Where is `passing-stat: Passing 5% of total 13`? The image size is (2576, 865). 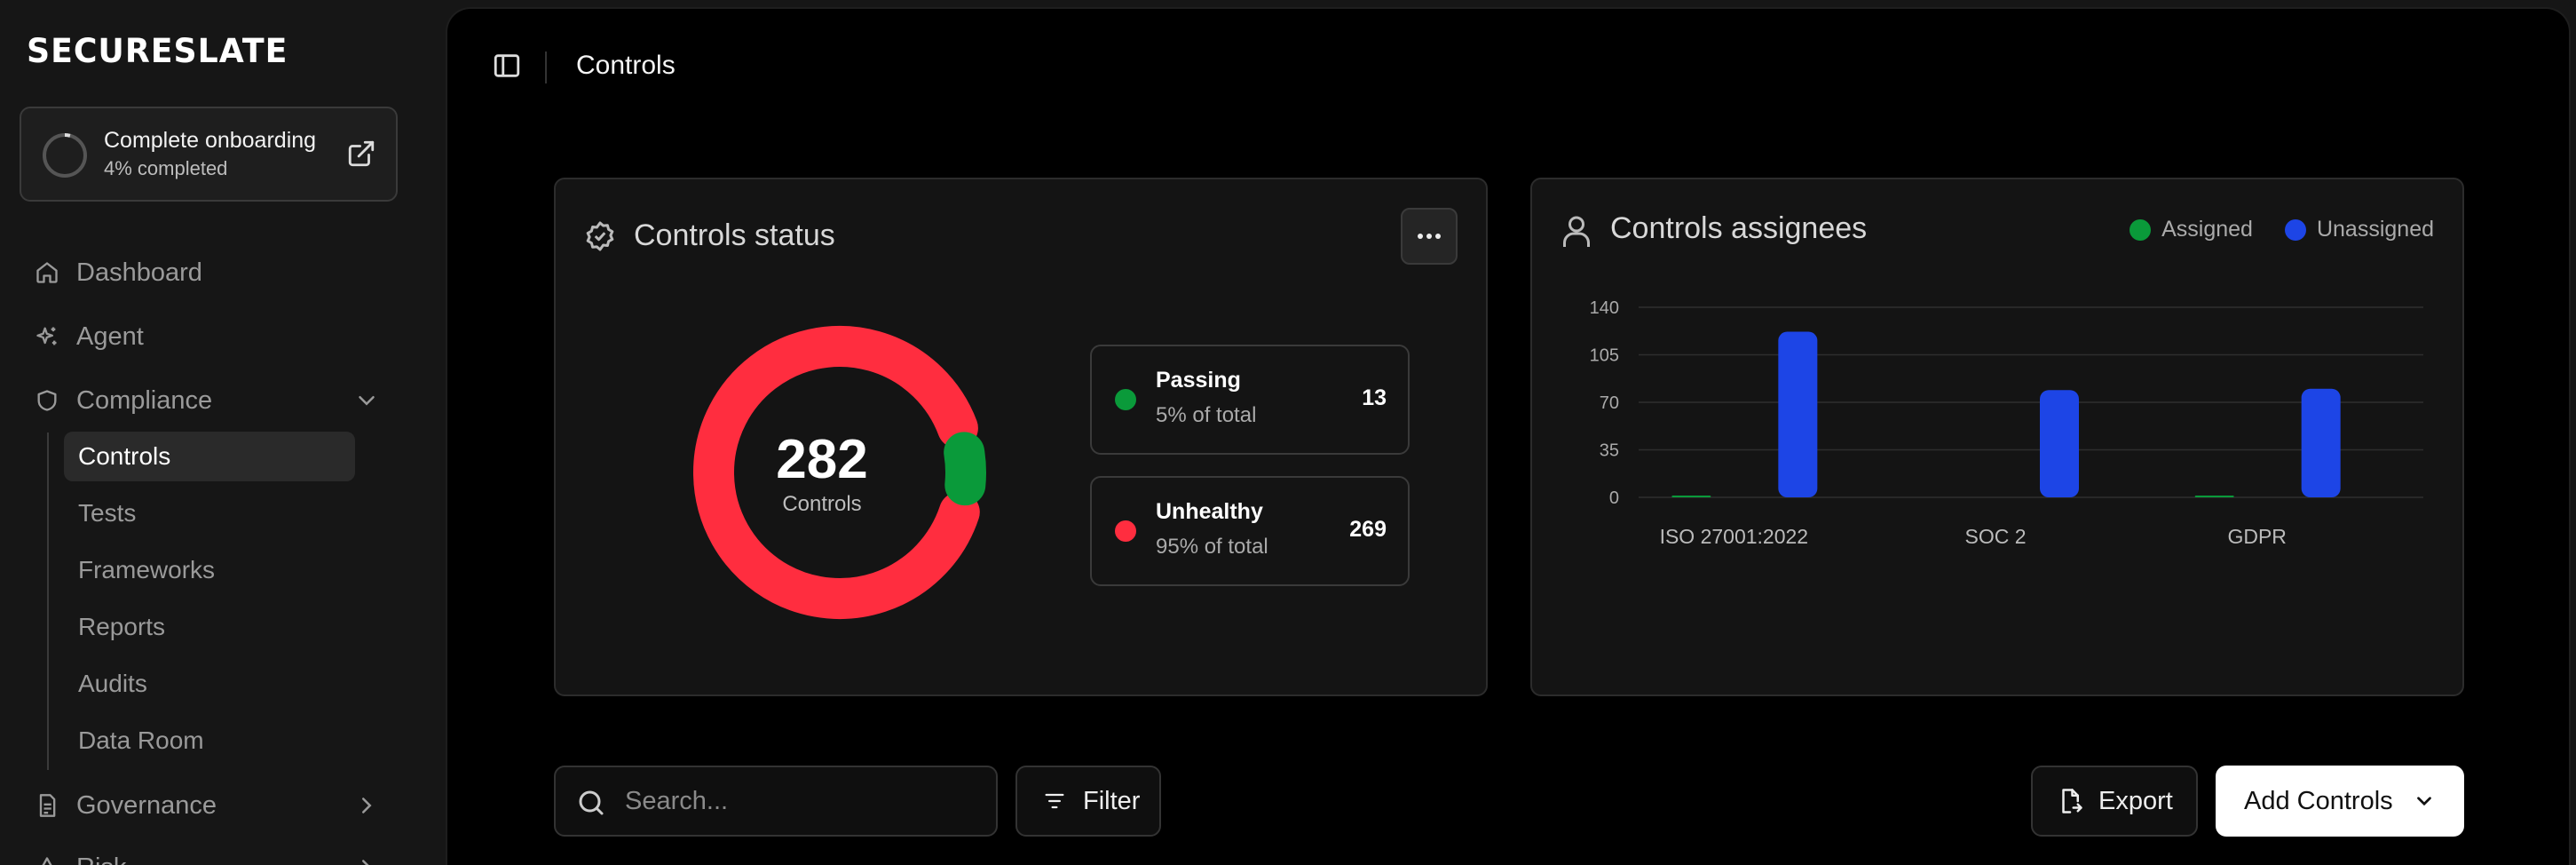 passing-stat: Passing 5% of total 13 is located at coordinates (1250, 400).